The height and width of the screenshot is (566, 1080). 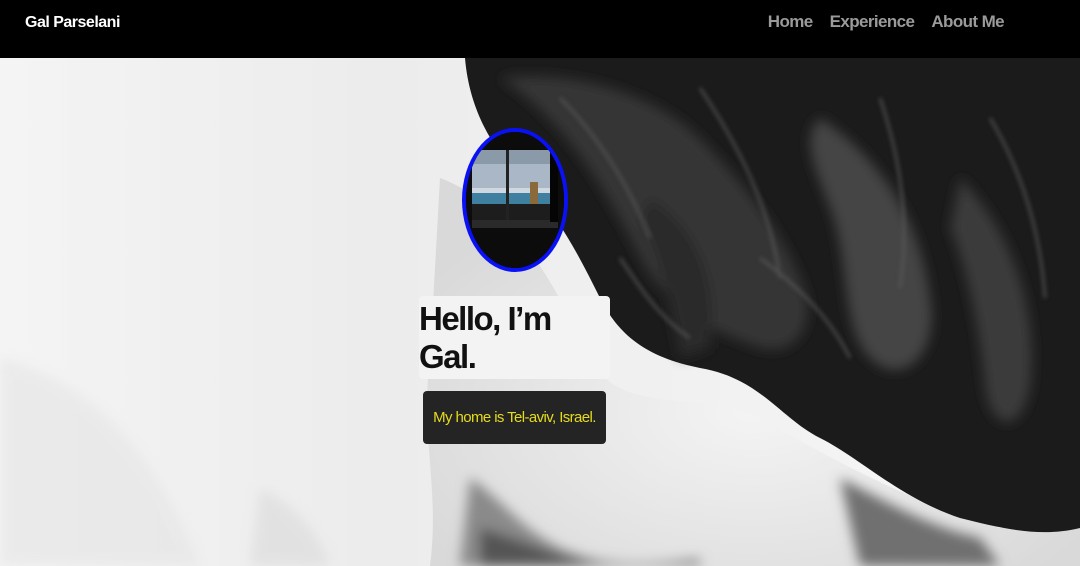 What do you see at coordinates (514, 337) in the screenshot?
I see `greeting-heading: Hello, I’m Gal.` at bounding box center [514, 337].